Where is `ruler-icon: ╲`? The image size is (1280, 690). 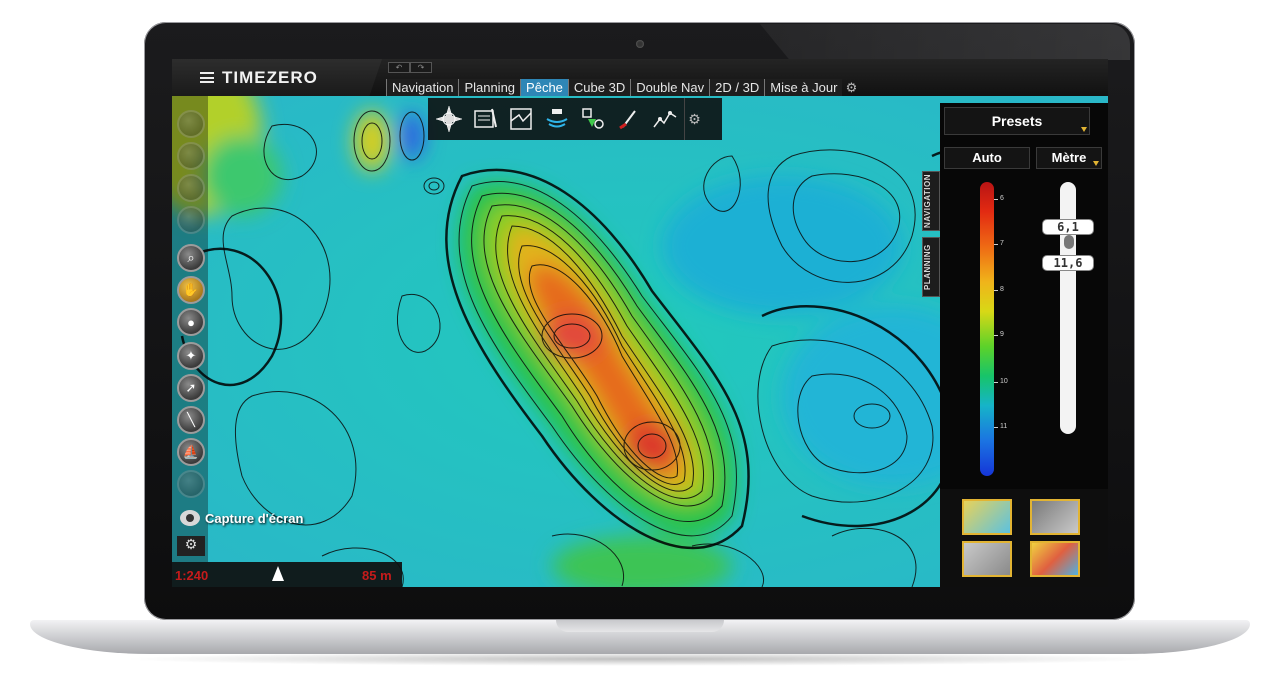 ruler-icon: ╲ is located at coordinates (191, 420).